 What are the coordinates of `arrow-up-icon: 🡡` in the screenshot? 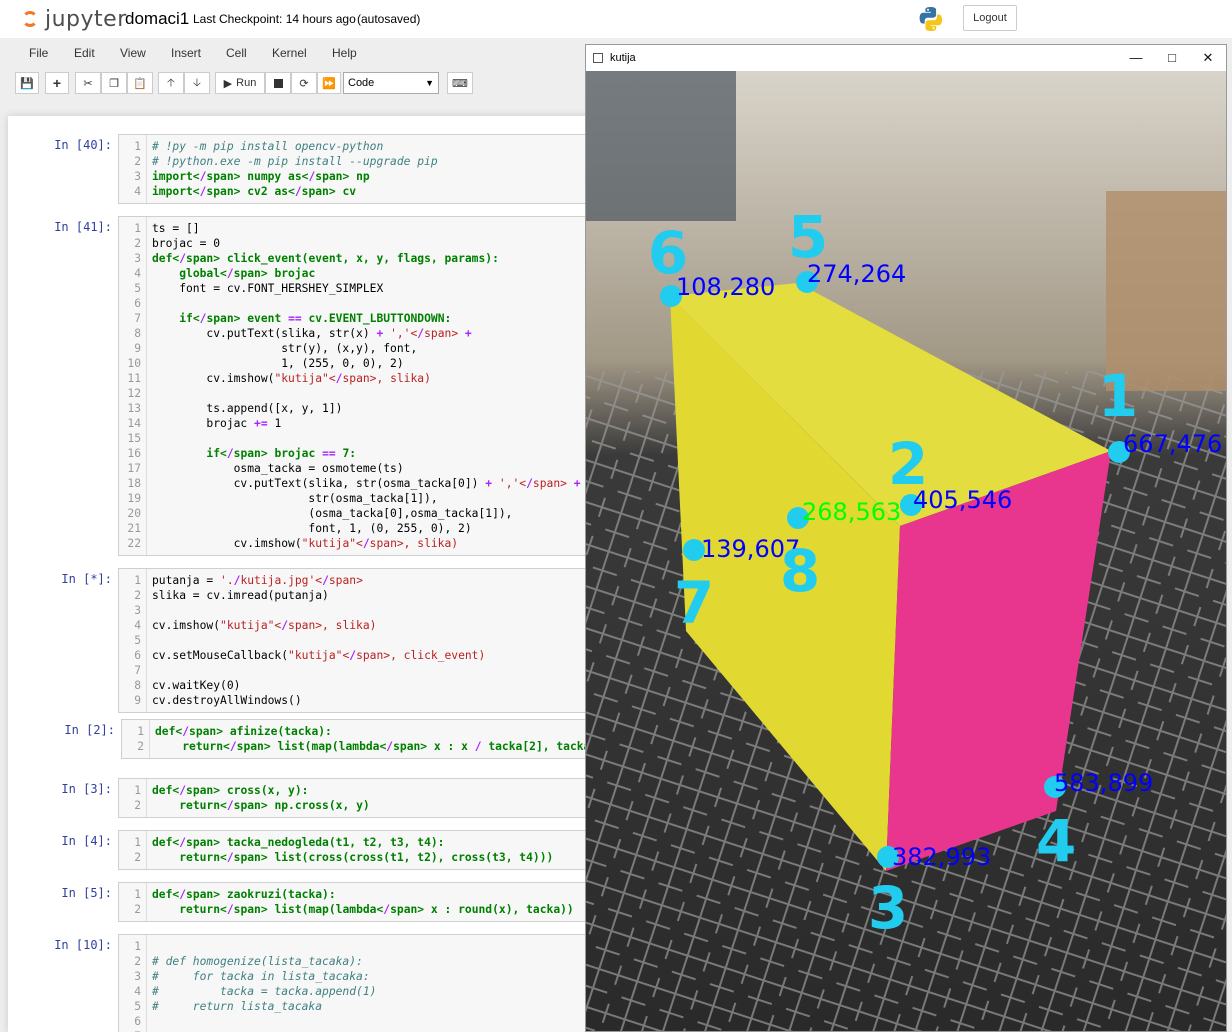 It's located at (171, 82).